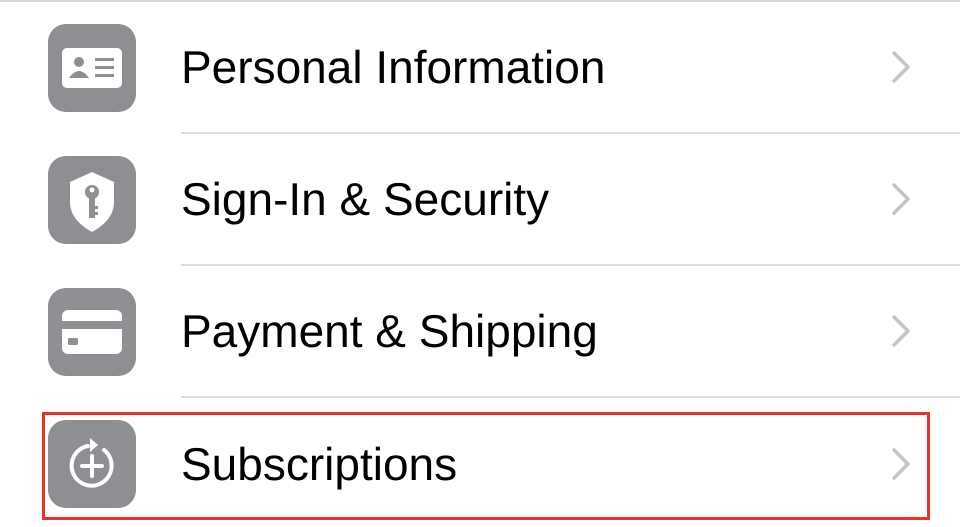 The height and width of the screenshot is (527, 960). Describe the element at coordinates (393, 67) in the screenshot. I see `row-label: Personal Information` at that location.